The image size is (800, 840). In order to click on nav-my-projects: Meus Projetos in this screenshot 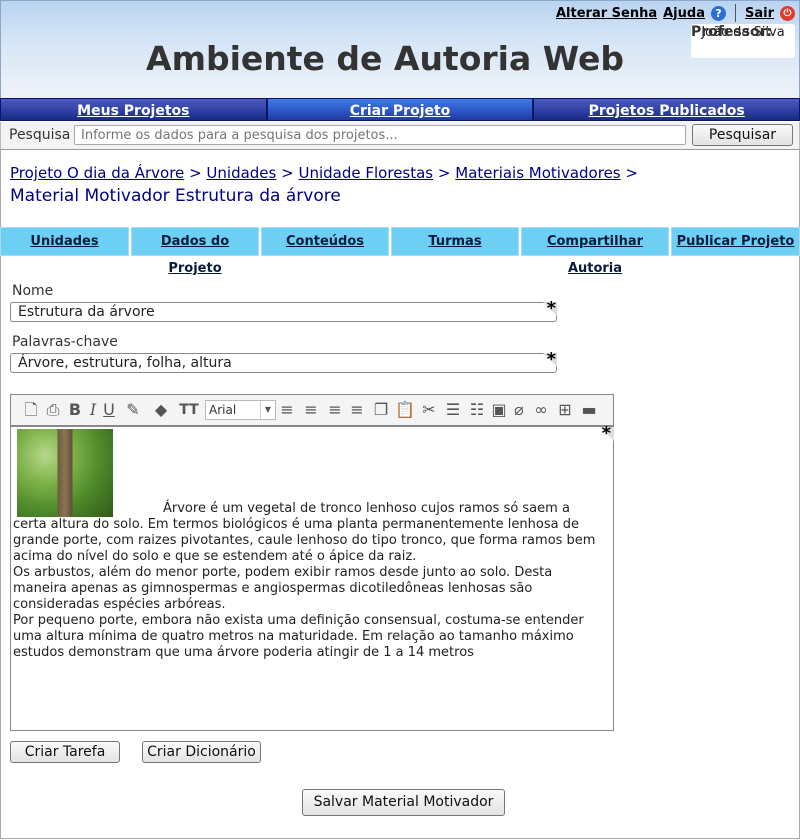, I will do `click(133, 109)`.